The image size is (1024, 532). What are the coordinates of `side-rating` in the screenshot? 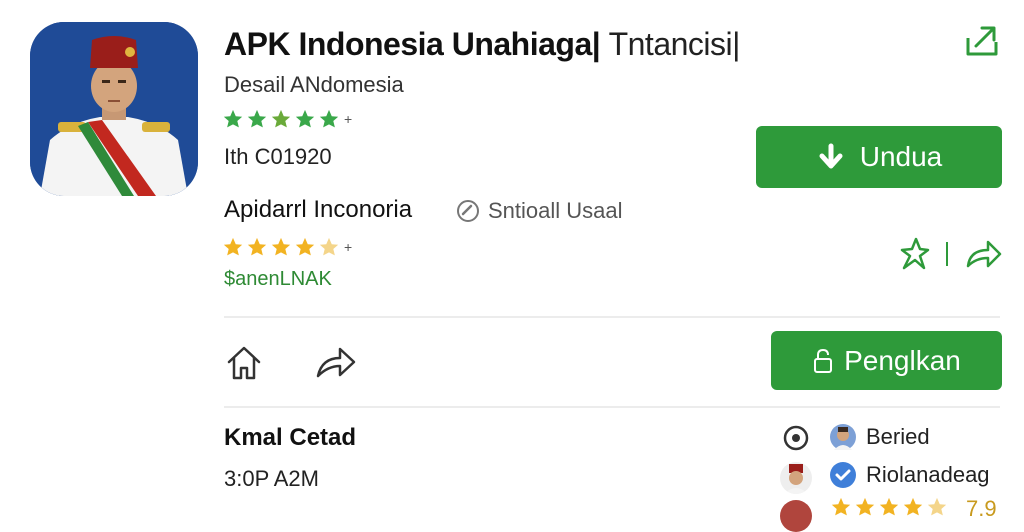 It's located at (889, 507).